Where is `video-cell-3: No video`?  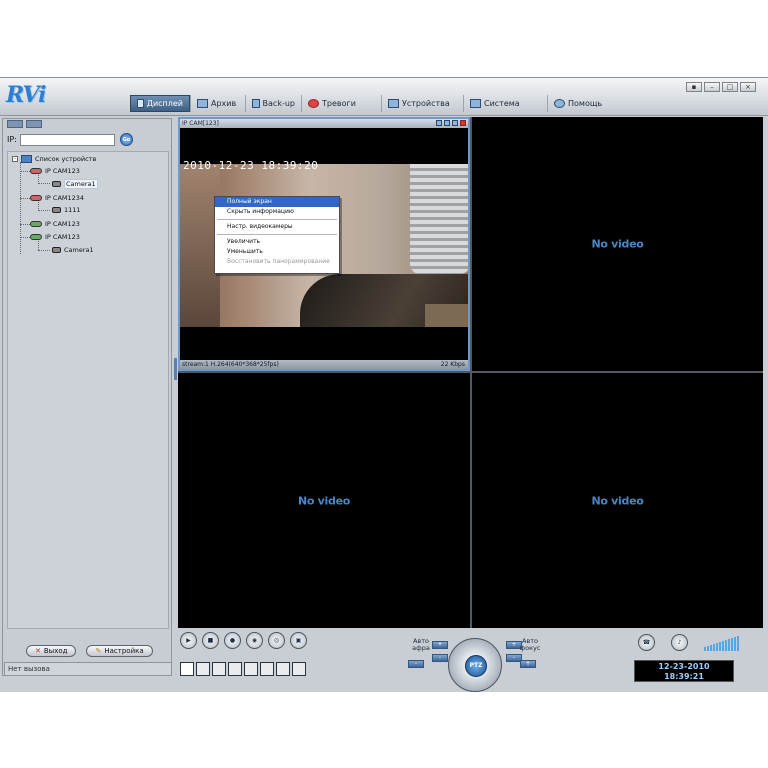
video-cell-3: No video is located at coordinates (324, 500).